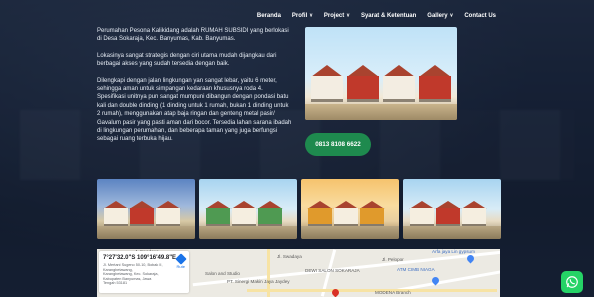 The image size is (594, 297). I want to click on route-button: Rute, so click(181, 261).